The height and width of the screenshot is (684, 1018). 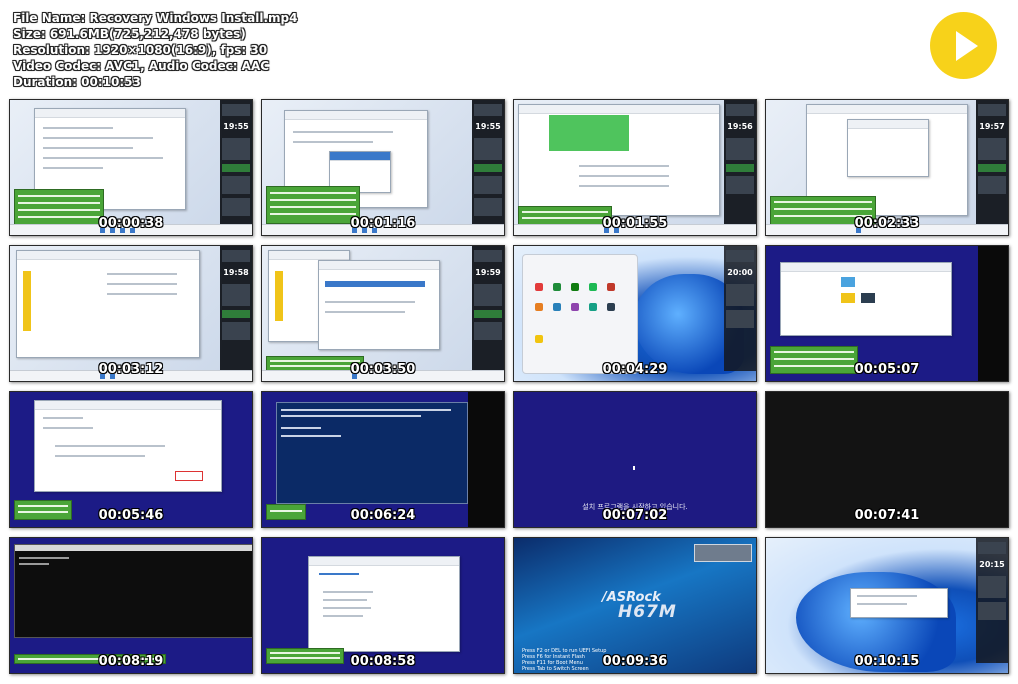 I want to click on start-menu, so click(x=580, y=314).